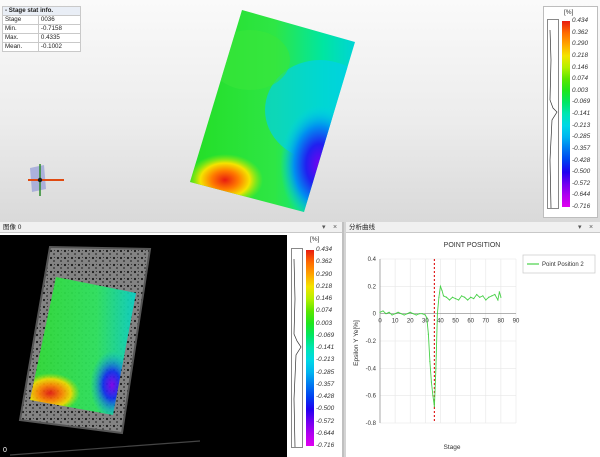  Describe the element at coordinates (324, 298) in the screenshot. I see `colorbar-tick-label: 0.146` at that location.